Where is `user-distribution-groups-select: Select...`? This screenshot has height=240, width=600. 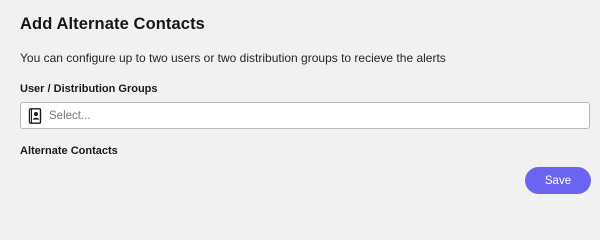
user-distribution-groups-select: Select... is located at coordinates (305, 115).